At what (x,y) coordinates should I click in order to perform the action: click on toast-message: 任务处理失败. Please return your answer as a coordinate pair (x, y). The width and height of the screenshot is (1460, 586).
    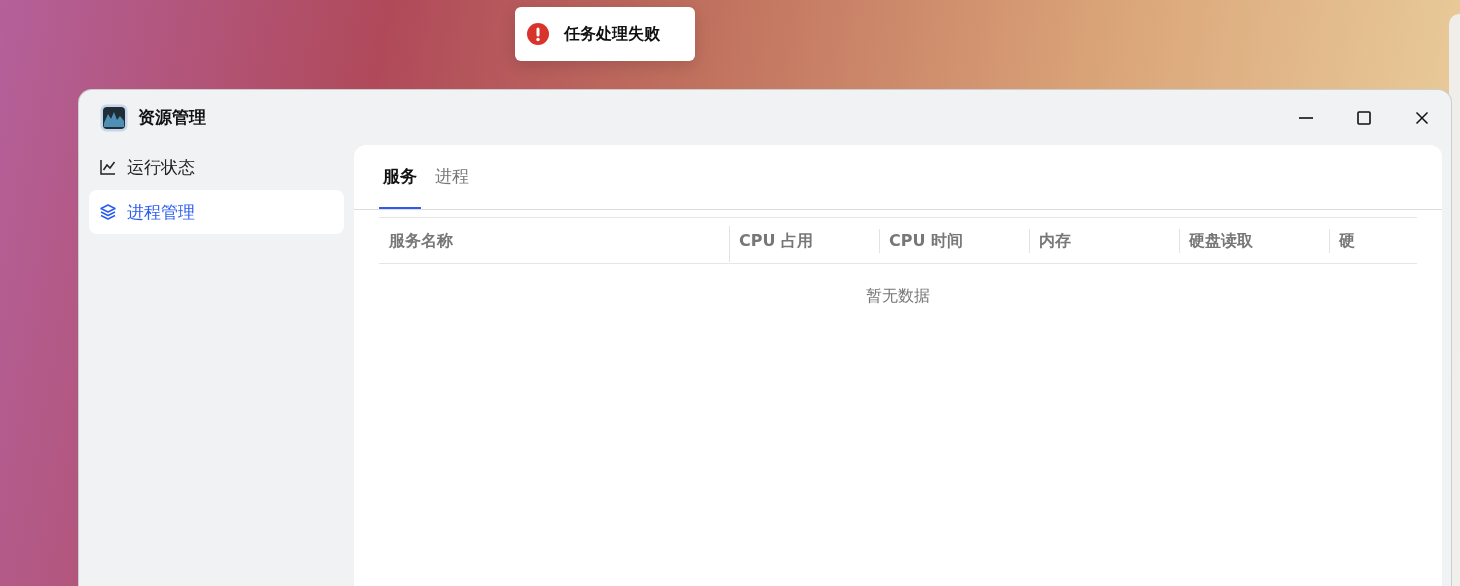
    Looking at the image, I should click on (612, 34).